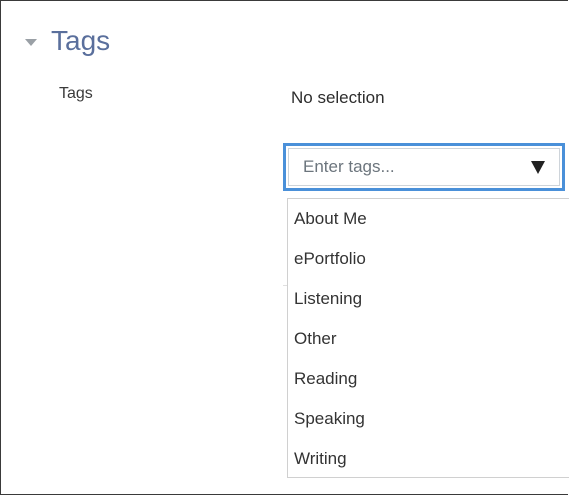 The image size is (569, 495). I want to click on tags-field-label: Tags, so click(76, 93).